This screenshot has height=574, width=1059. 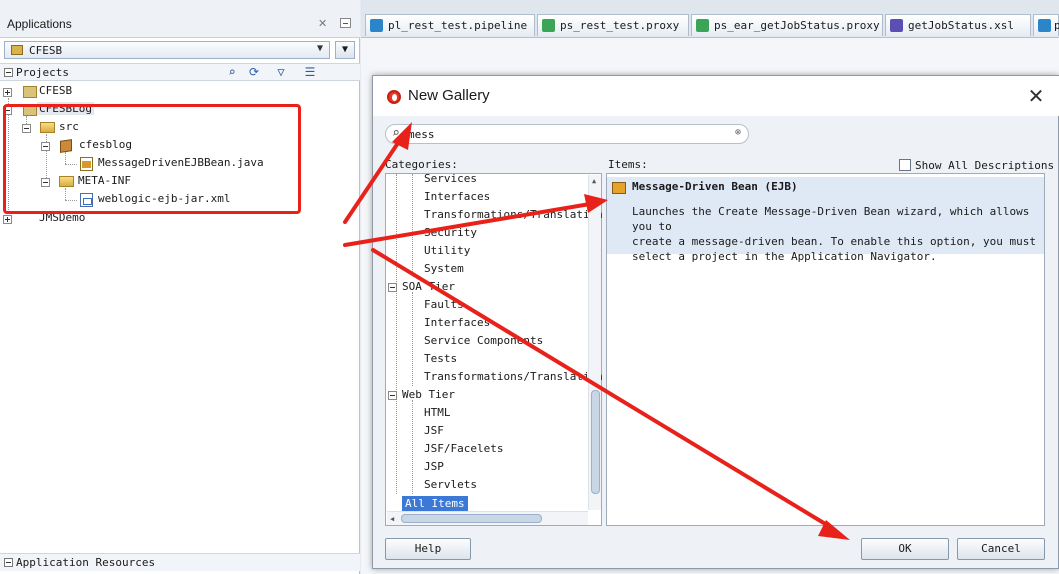 I want to click on category-item: Tests, so click(x=440, y=358).